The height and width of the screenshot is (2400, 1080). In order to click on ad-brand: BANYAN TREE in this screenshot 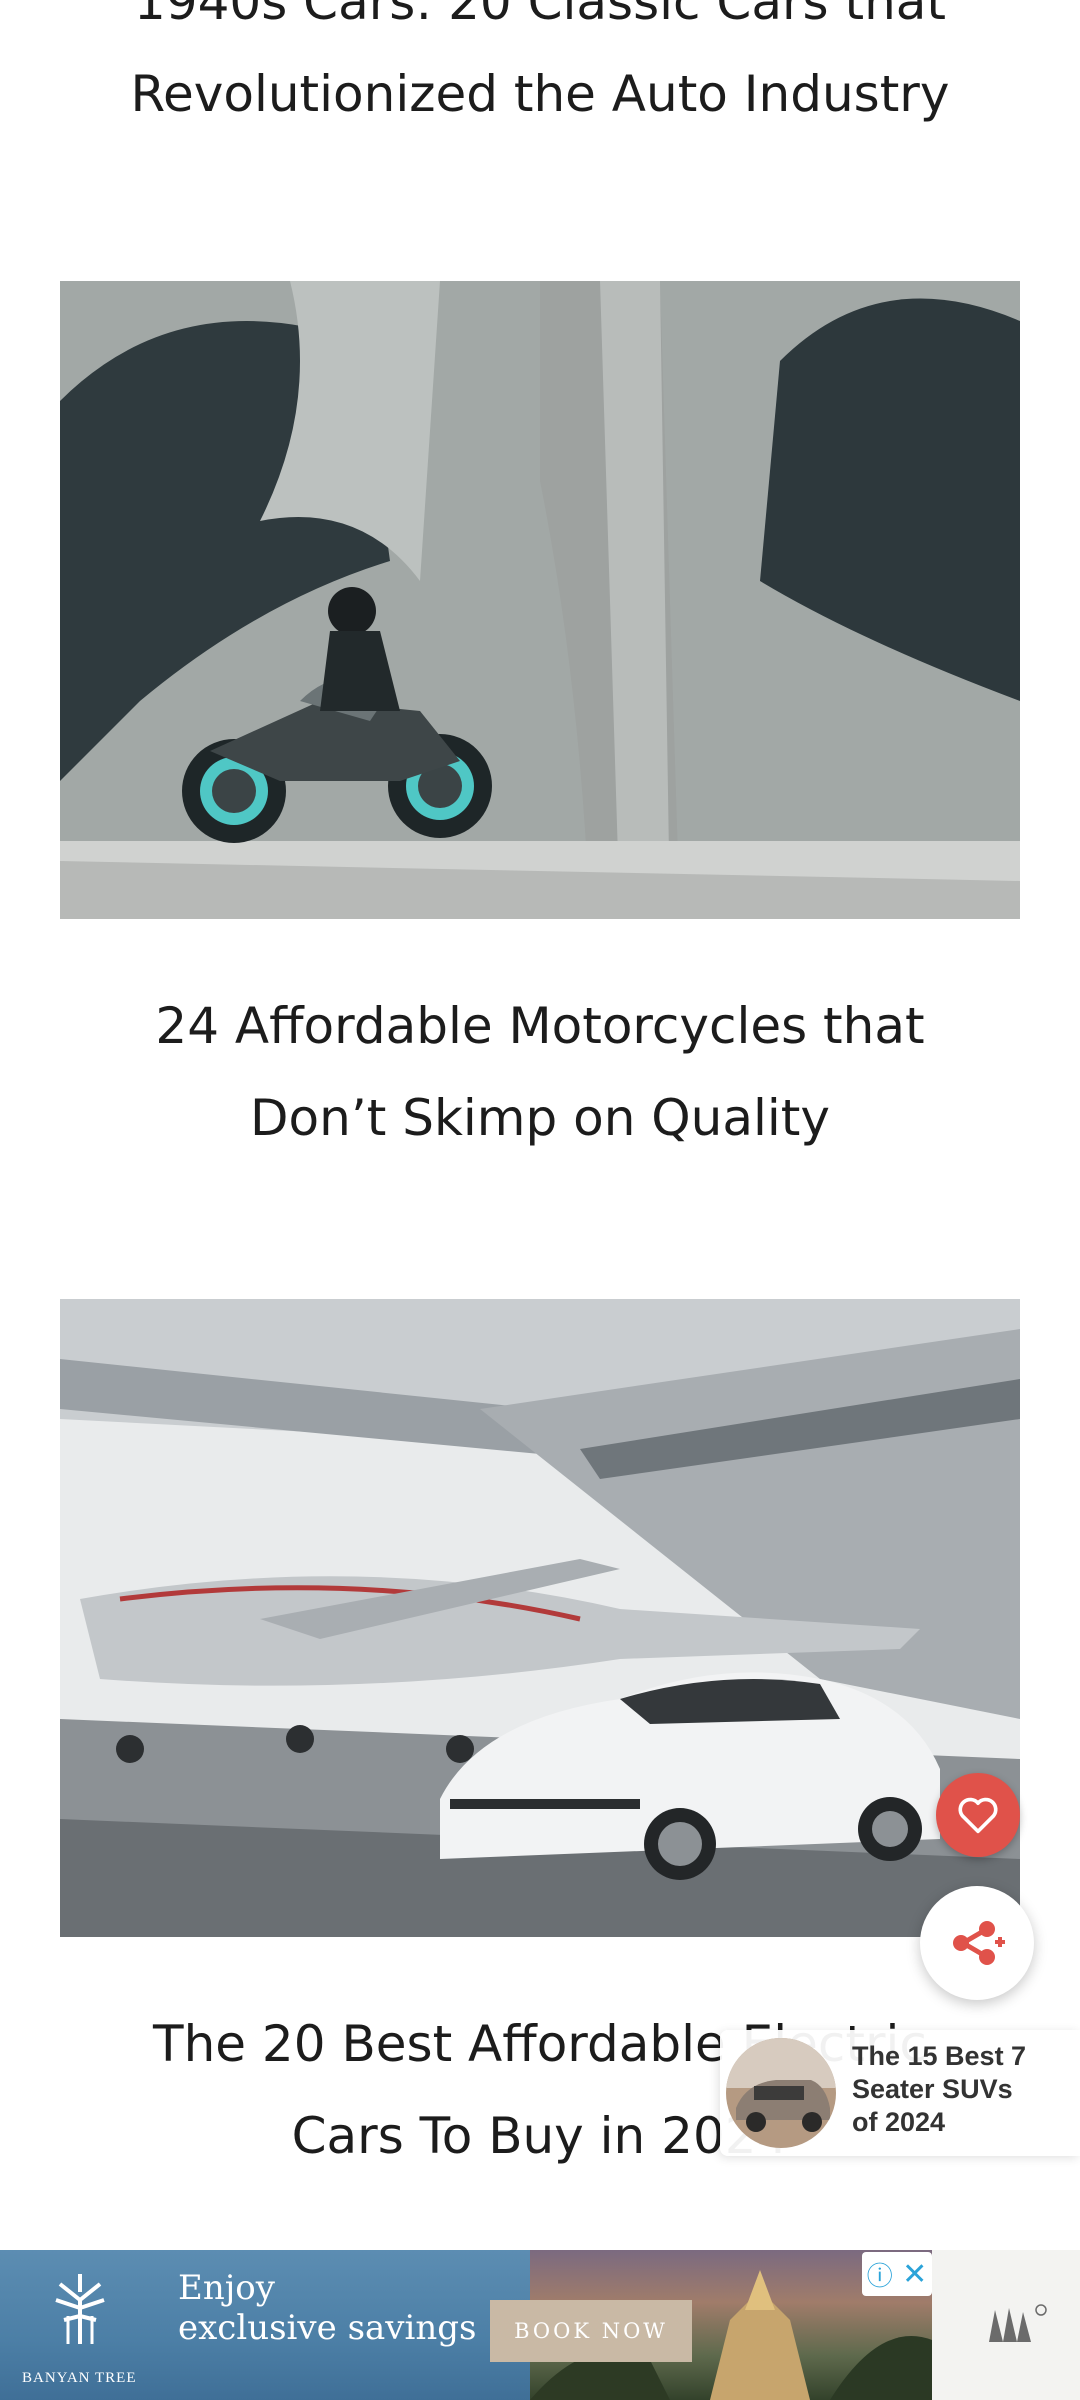, I will do `click(79, 2378)`.